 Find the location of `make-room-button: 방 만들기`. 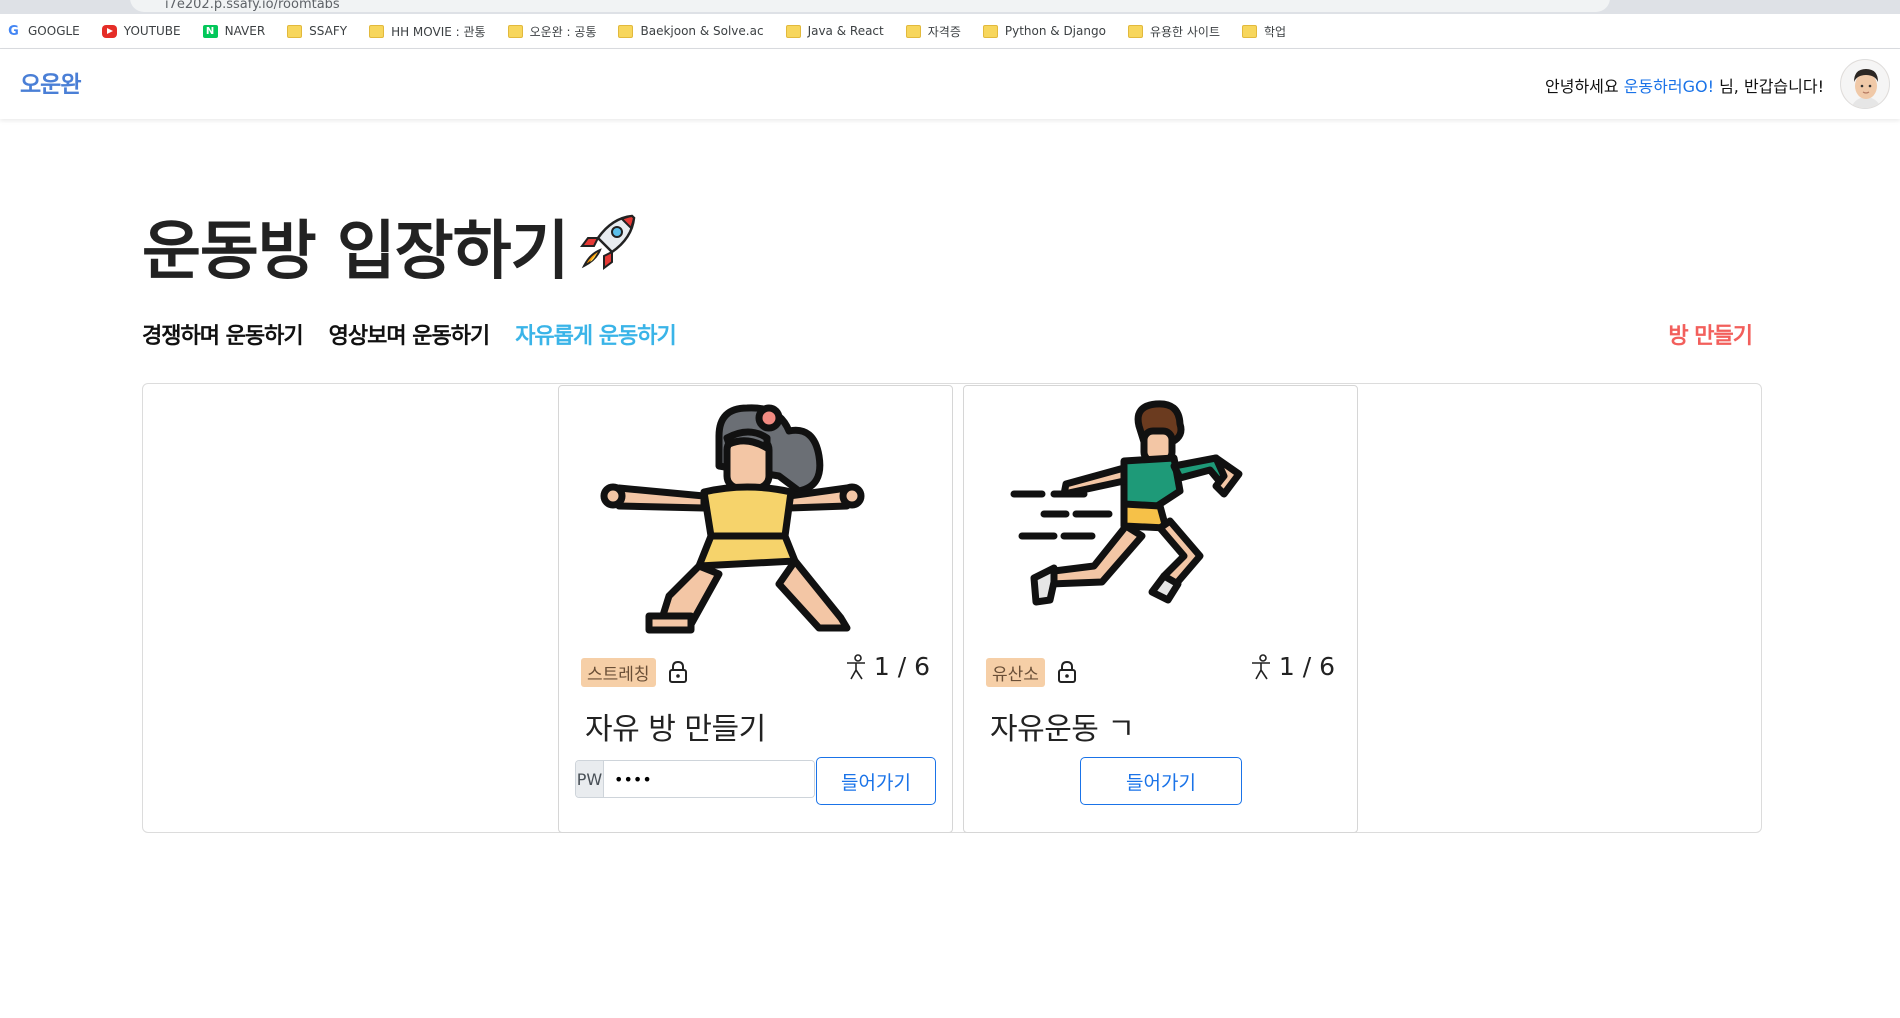

make-room-button: 방 만들기 is located at coordinates (1710, 334).